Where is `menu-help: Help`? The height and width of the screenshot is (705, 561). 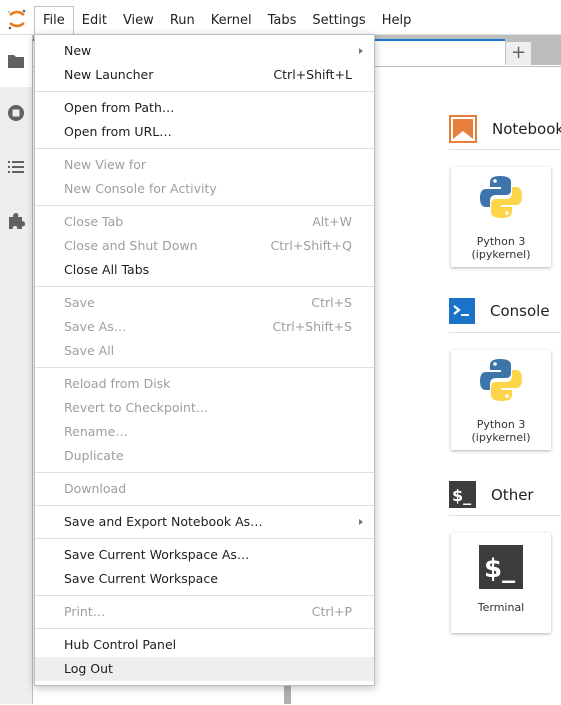 menu-help: Help is located at coordinates (397, 20).